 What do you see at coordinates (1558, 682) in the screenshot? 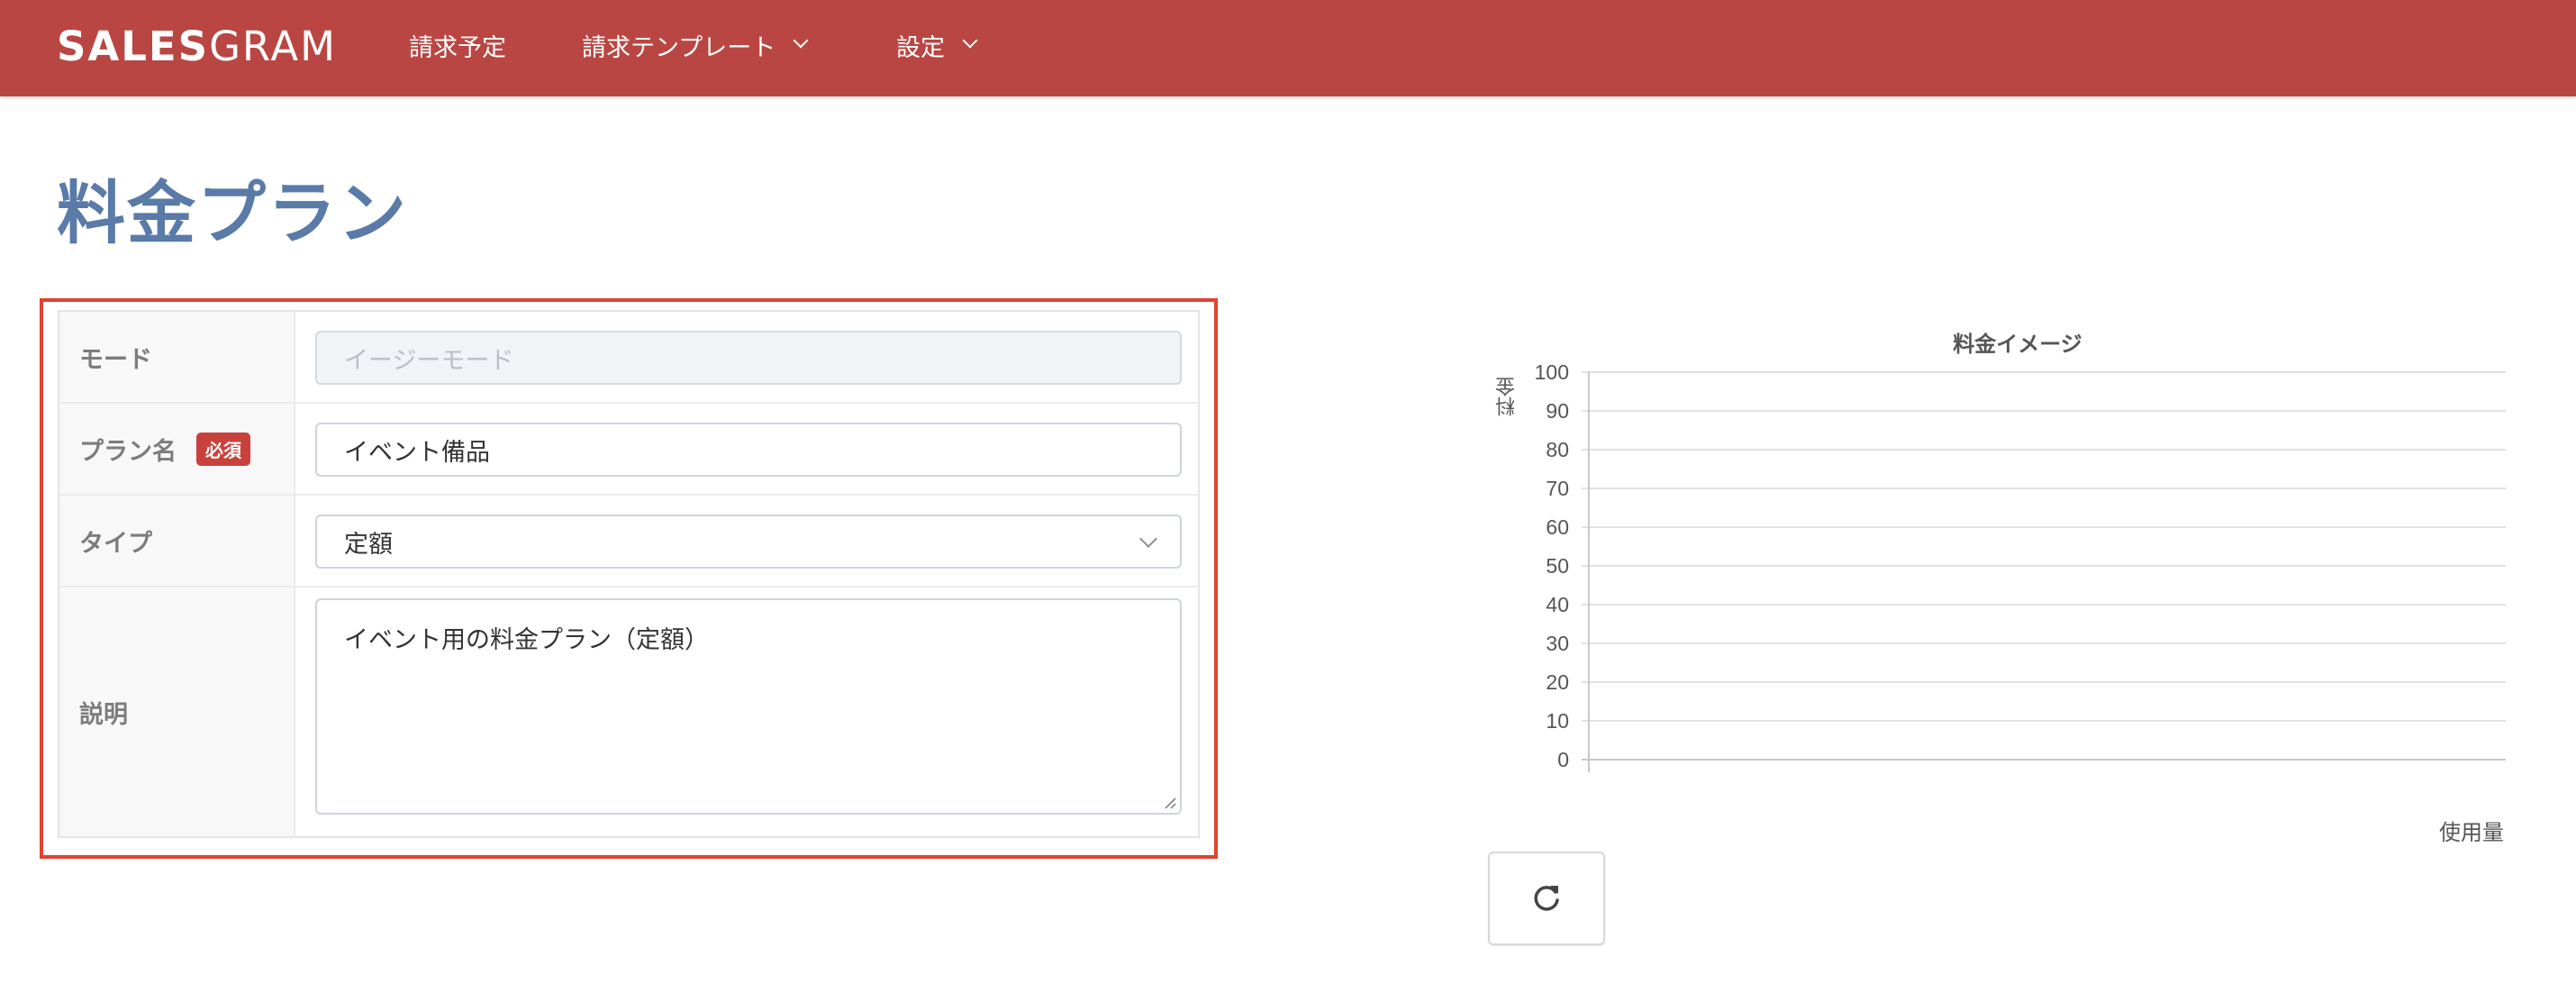
I see `chart-y-tick-label: 20` at bounding box center [1558, 682].